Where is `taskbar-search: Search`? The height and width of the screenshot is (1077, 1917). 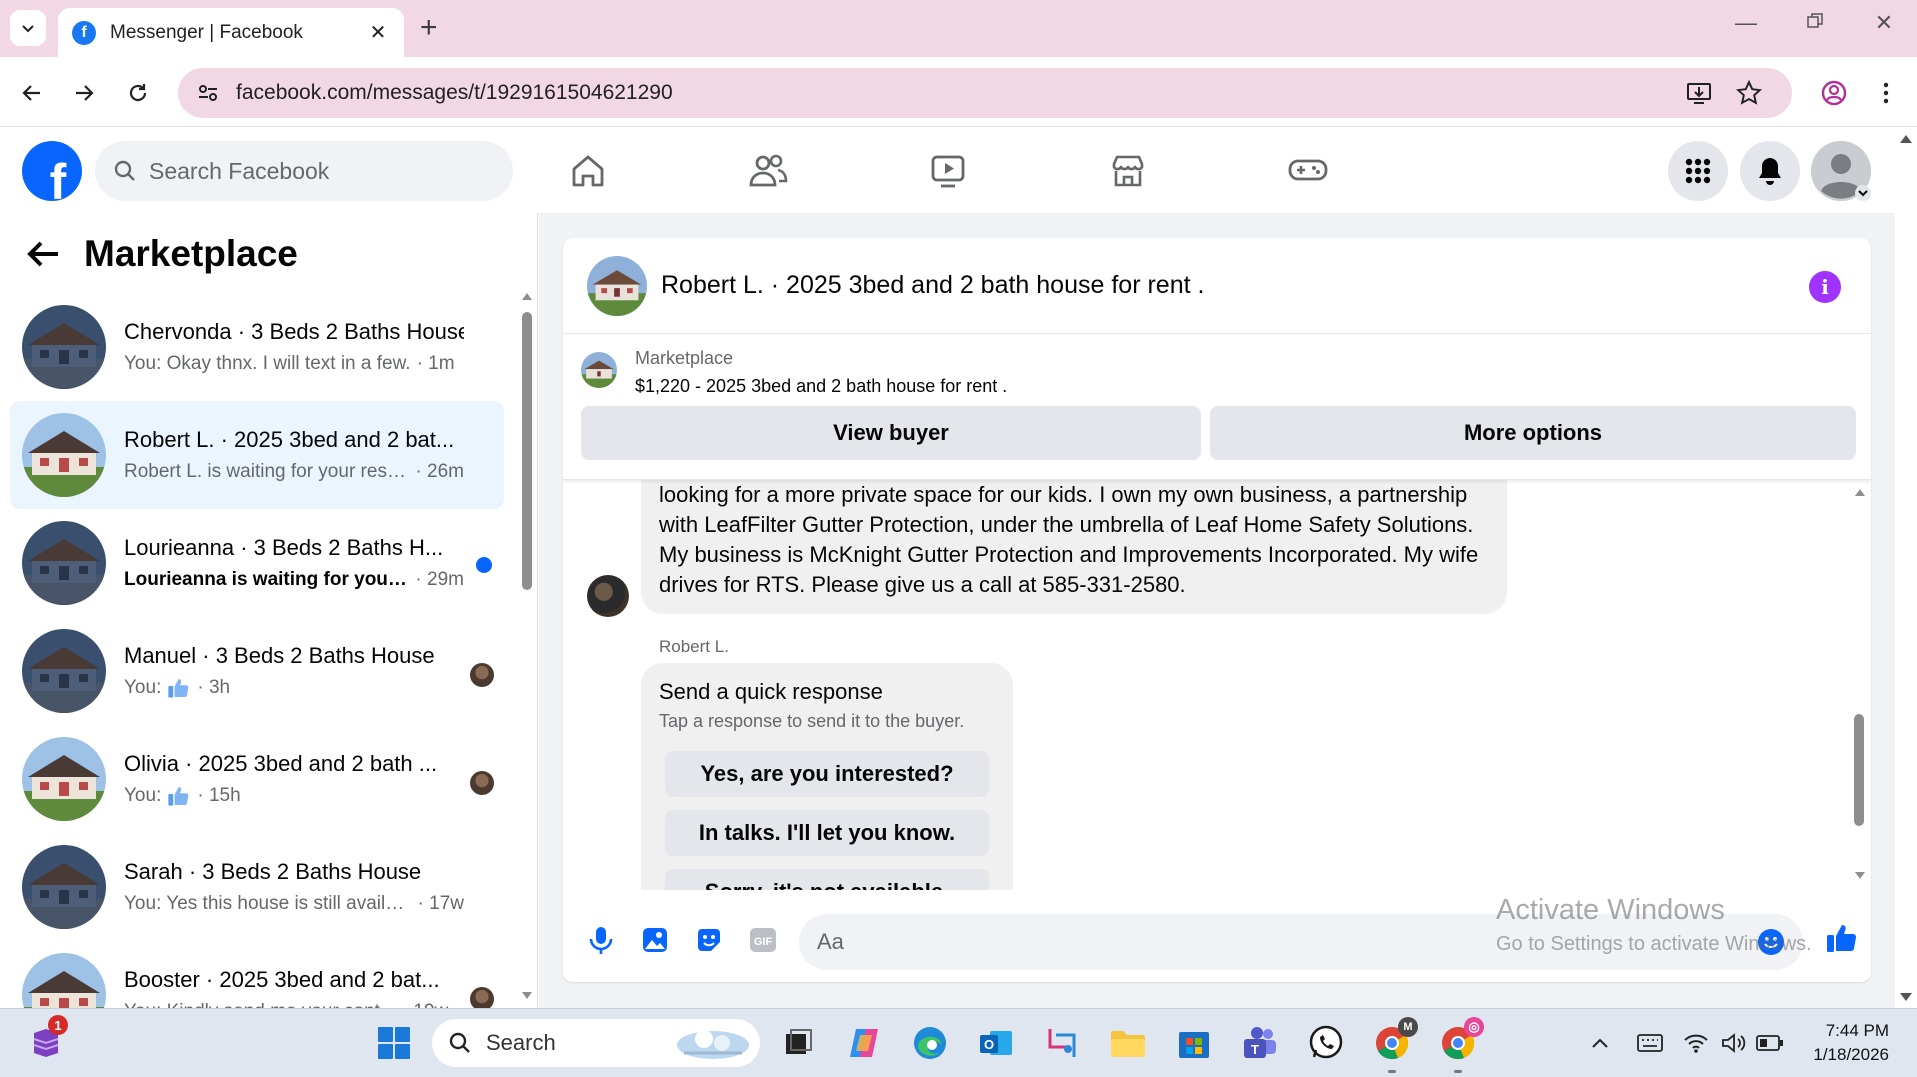
taskbar-search: Search is located at coordinates (596, 1043).